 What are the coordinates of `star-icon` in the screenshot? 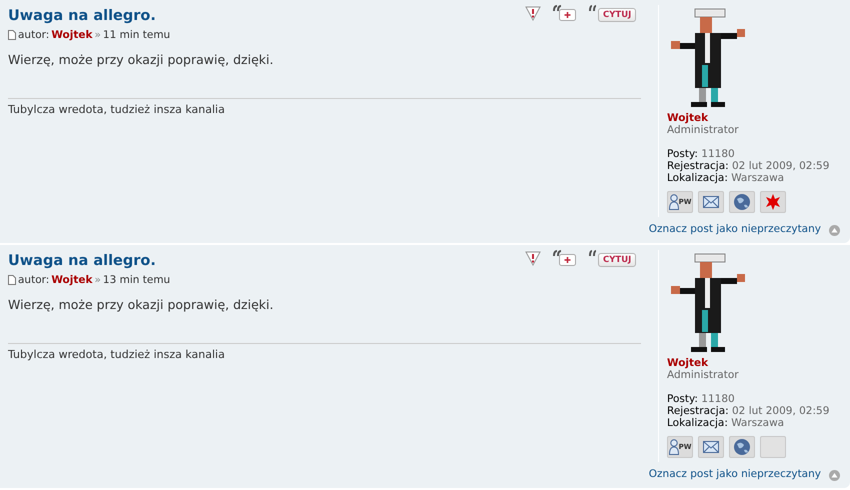 It's located at (773, 202).